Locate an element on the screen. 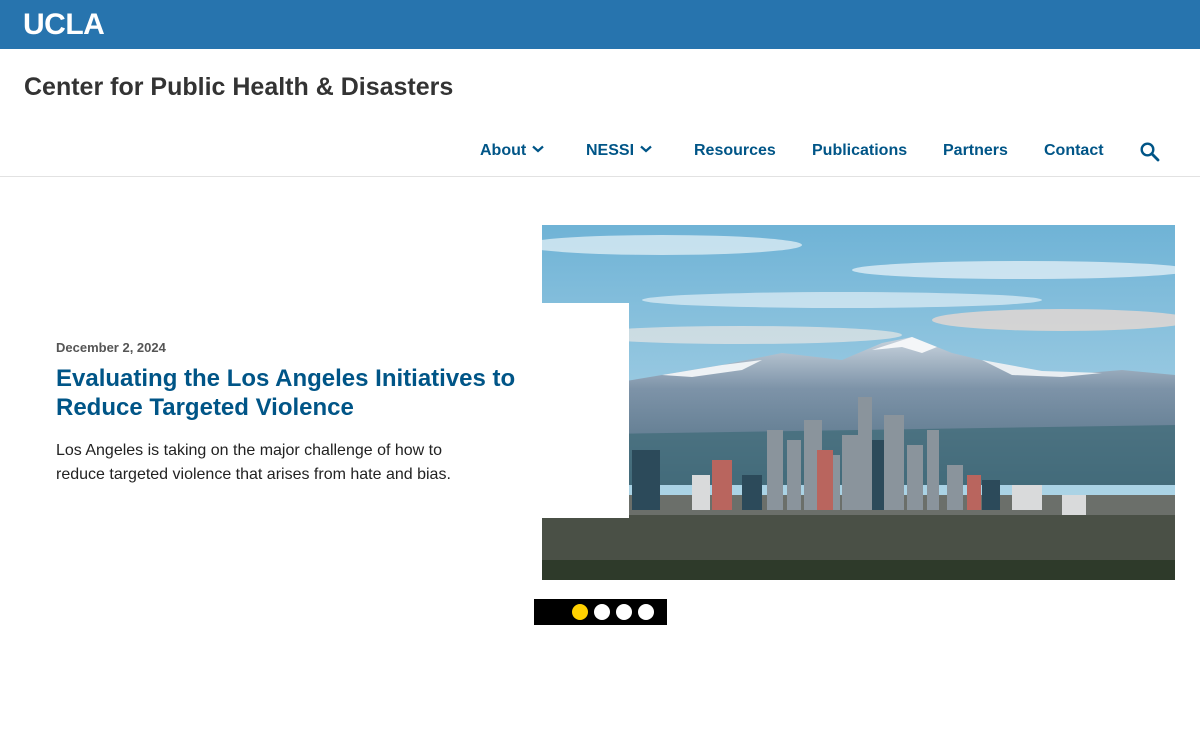 The width and height of the screenshot is (1200, 740). nav-item-label: About is located at coordinates (503, 150).